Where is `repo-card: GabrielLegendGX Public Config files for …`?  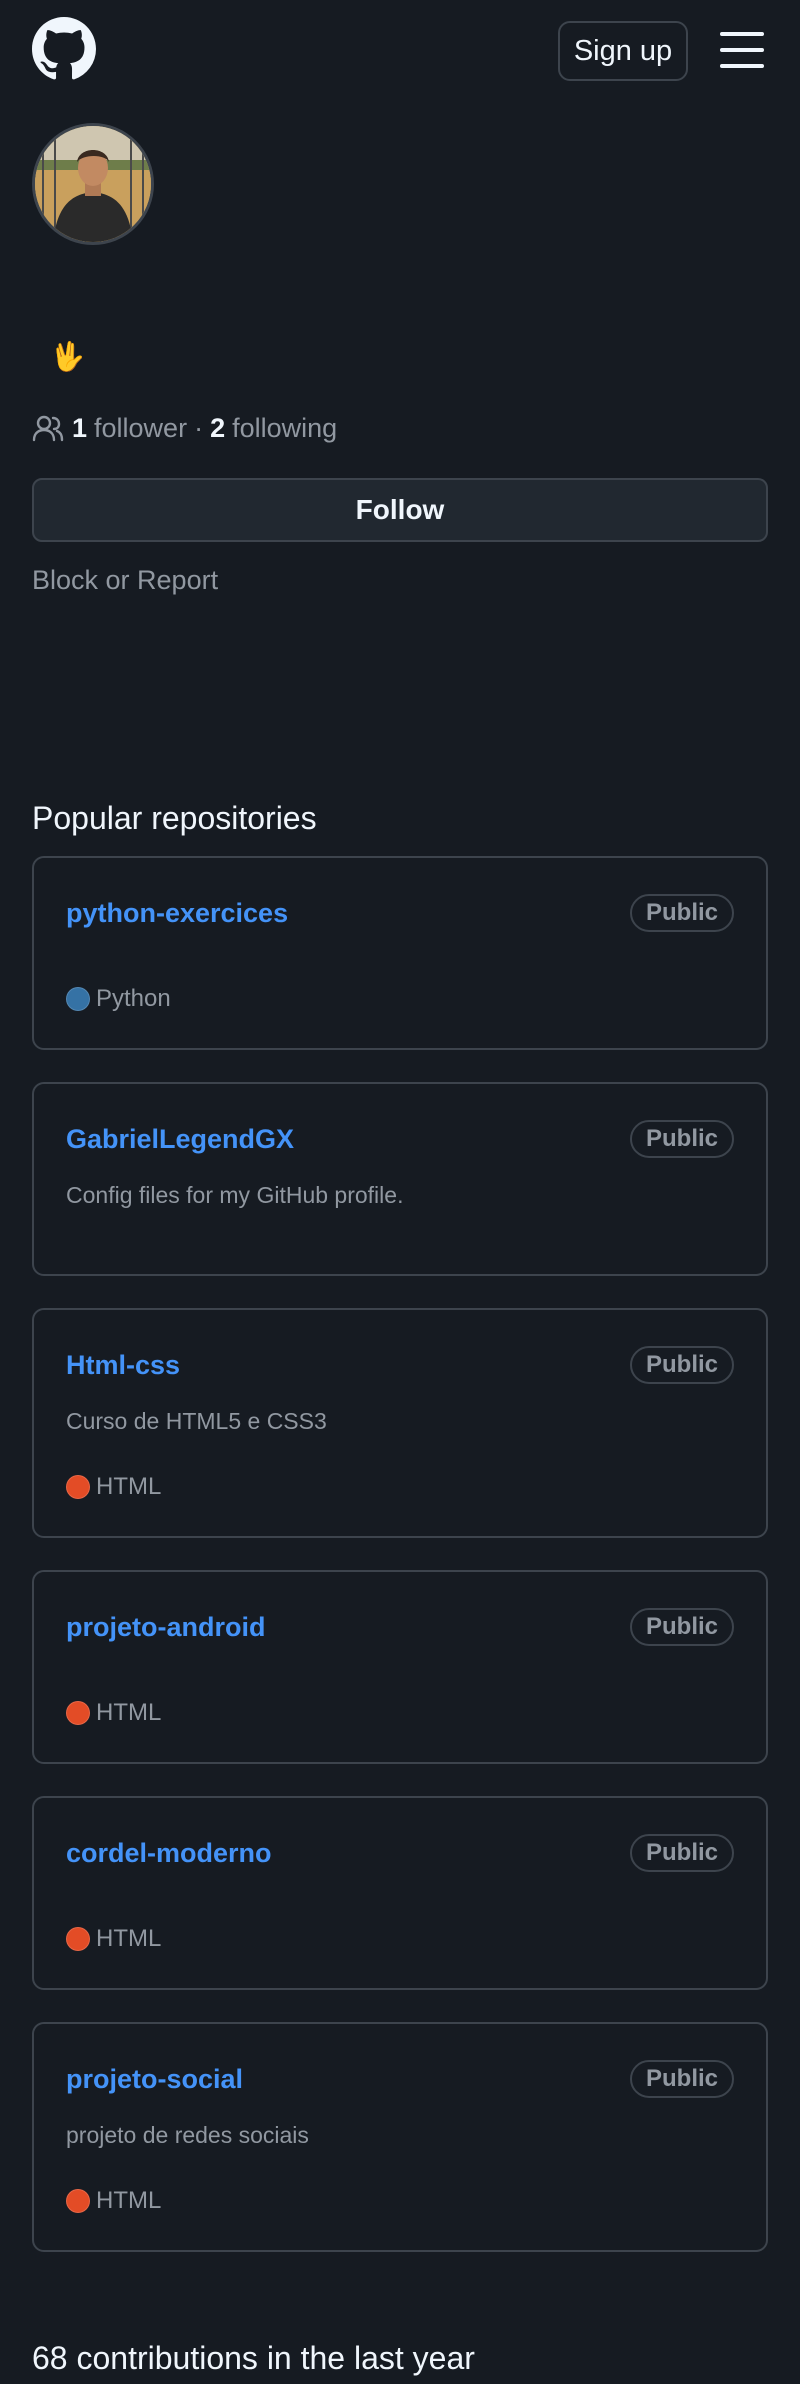
repo-card: GabrielLegendGX Public Config files for … is located at coordinates (400, 1179).